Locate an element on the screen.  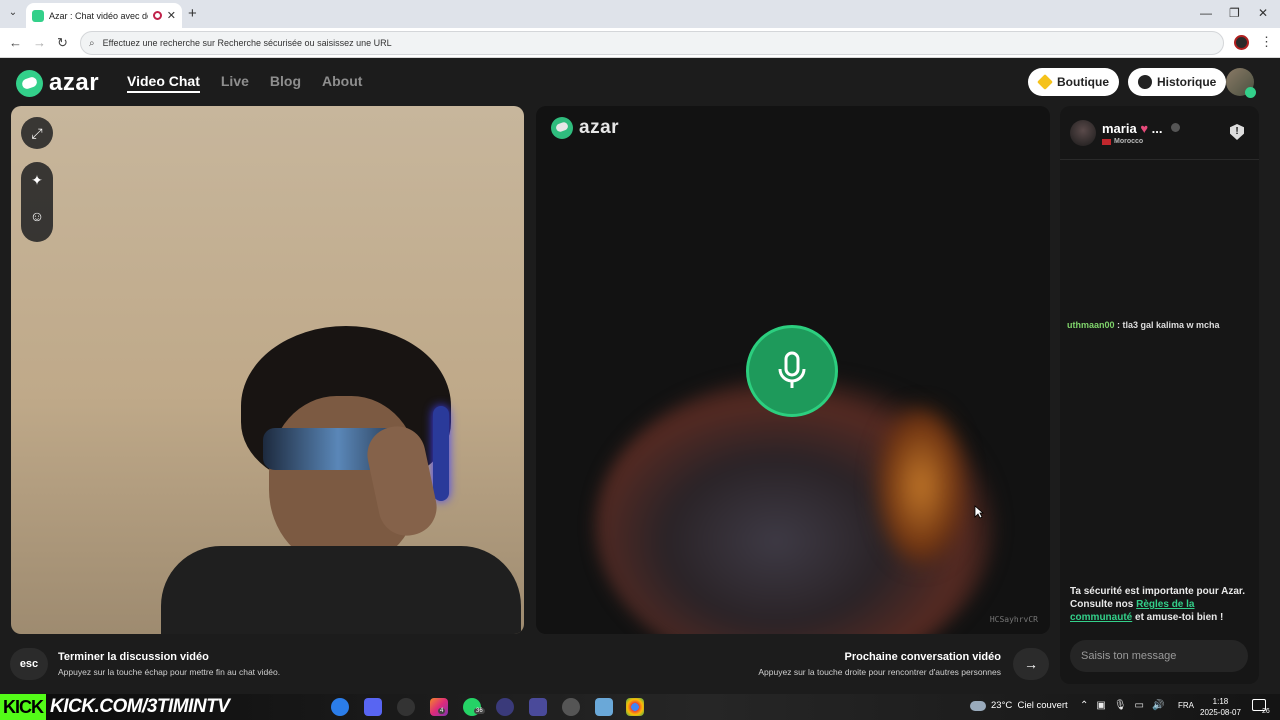
chat-message: uthmaan00 : tla3 gal kalima w mcha is located at coordinates (1143, 325).